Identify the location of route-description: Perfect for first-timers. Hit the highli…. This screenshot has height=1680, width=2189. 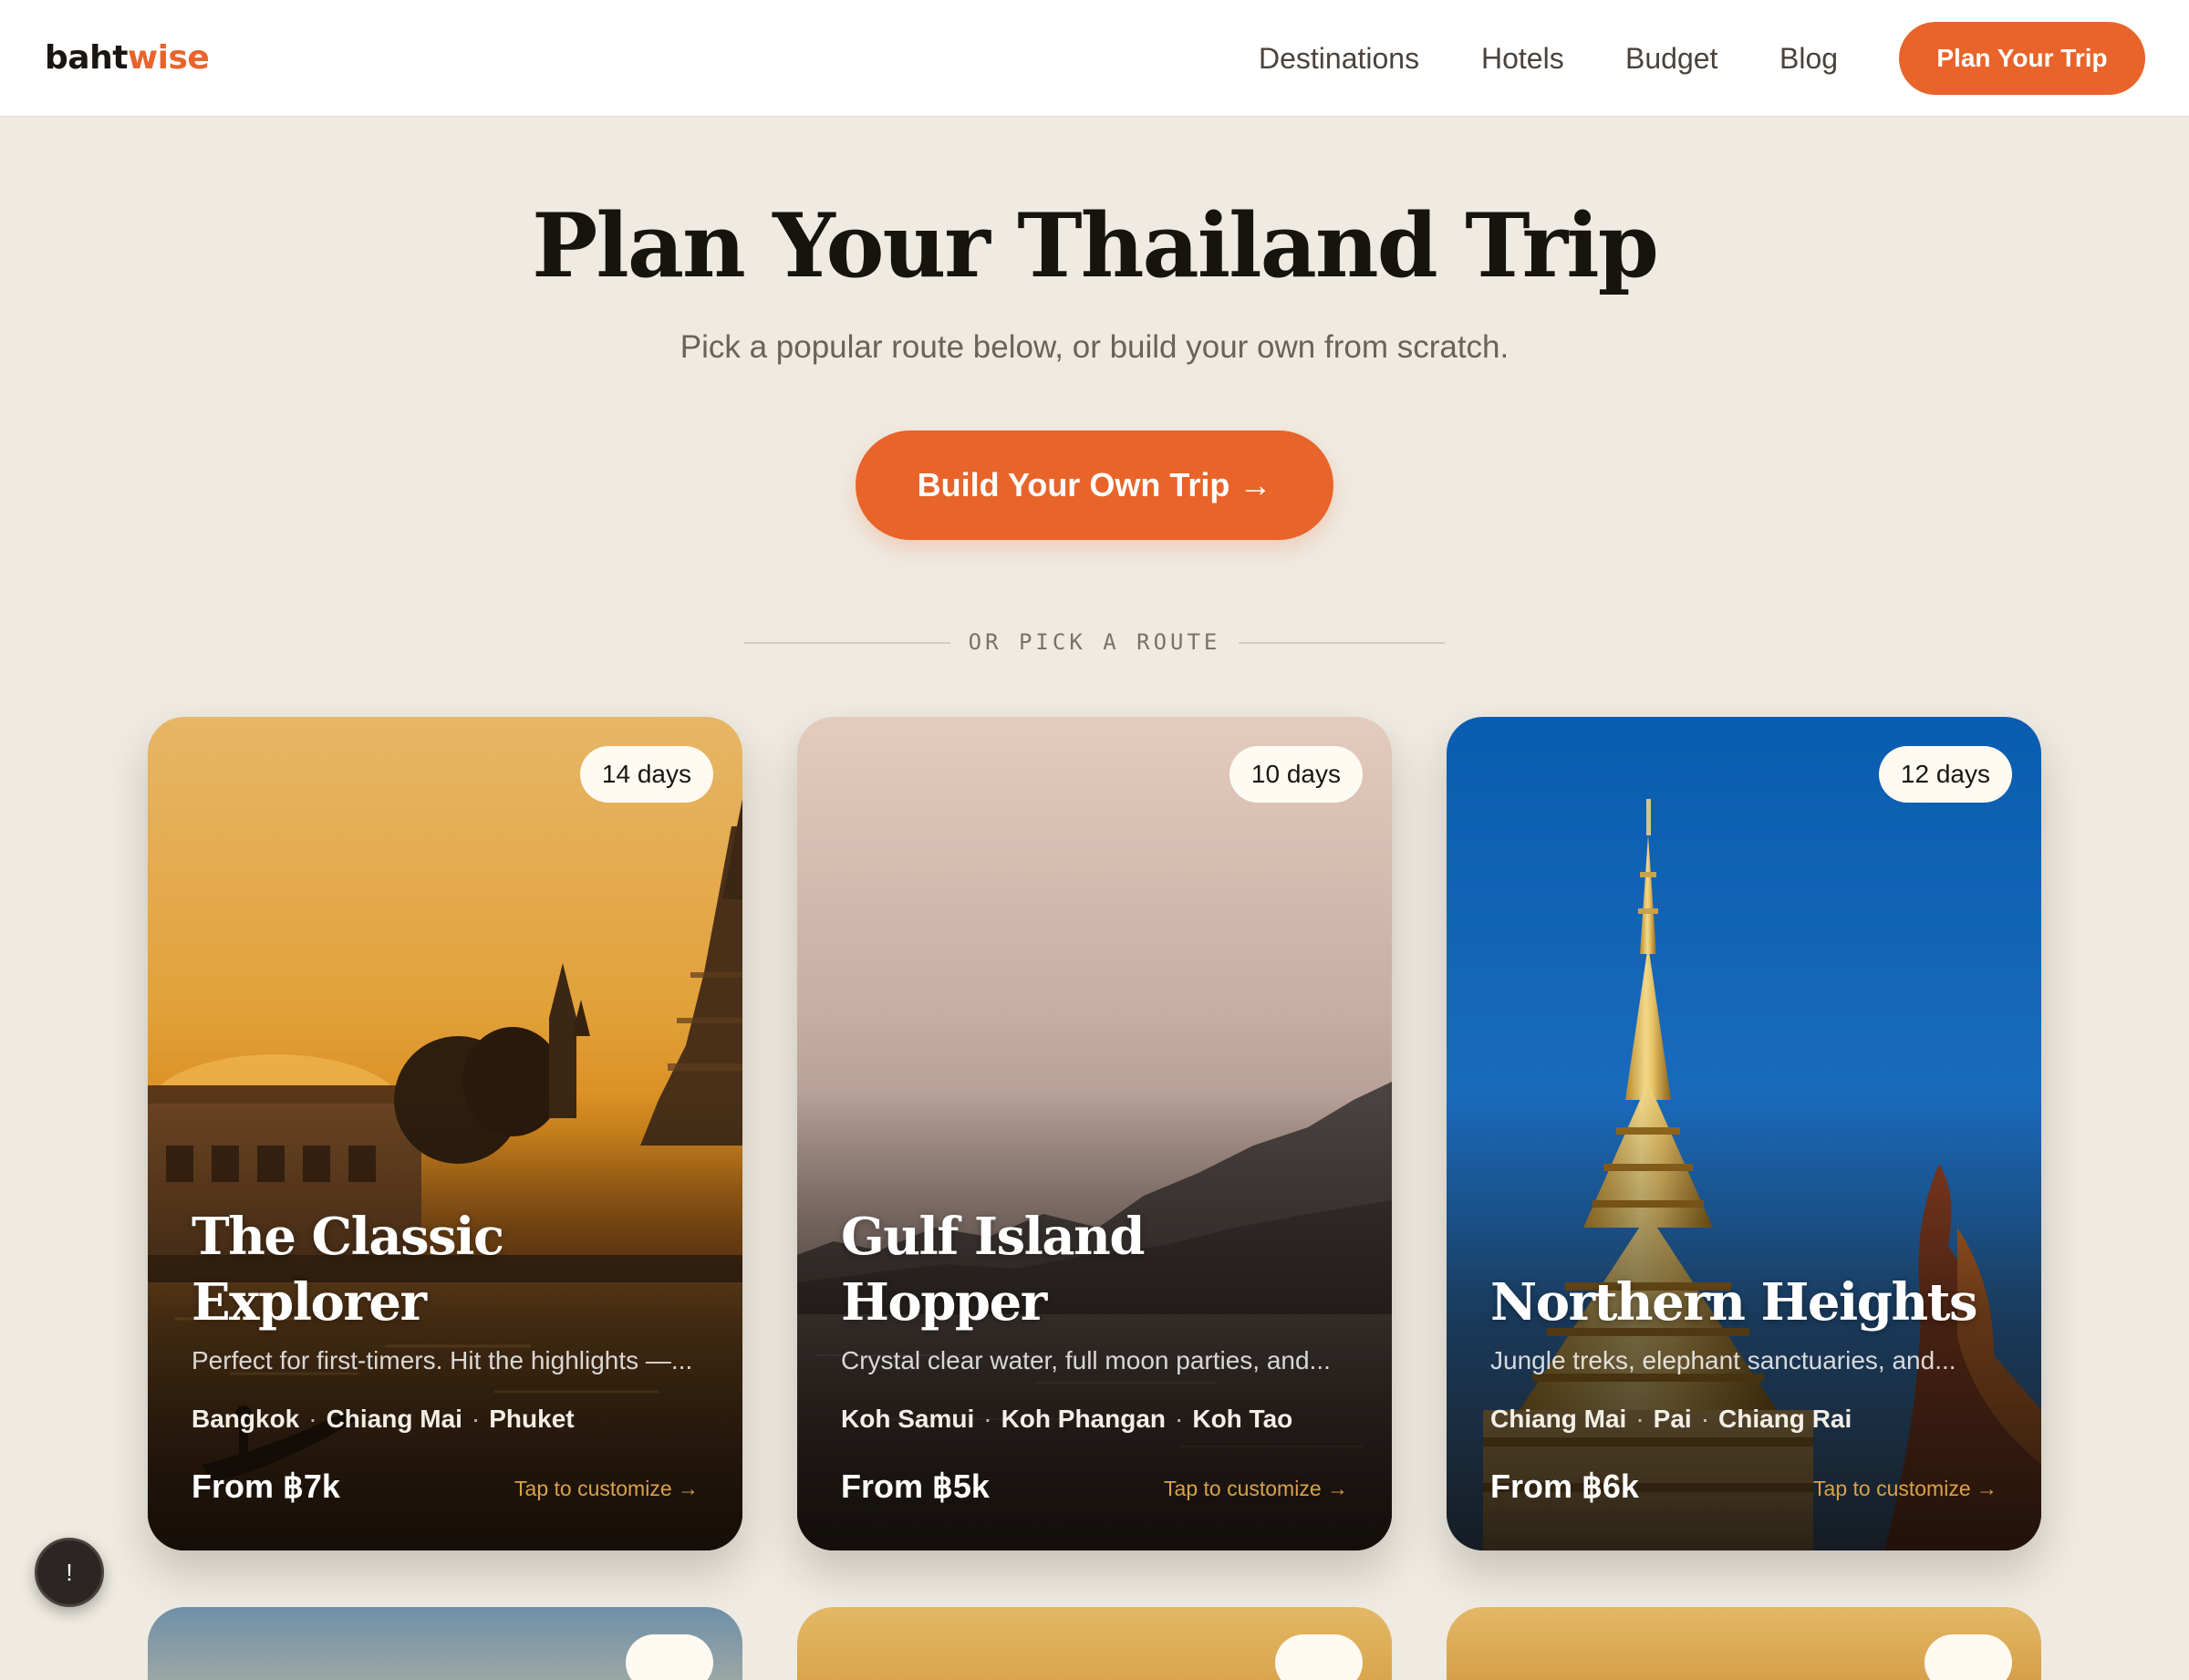
(443, 1360).